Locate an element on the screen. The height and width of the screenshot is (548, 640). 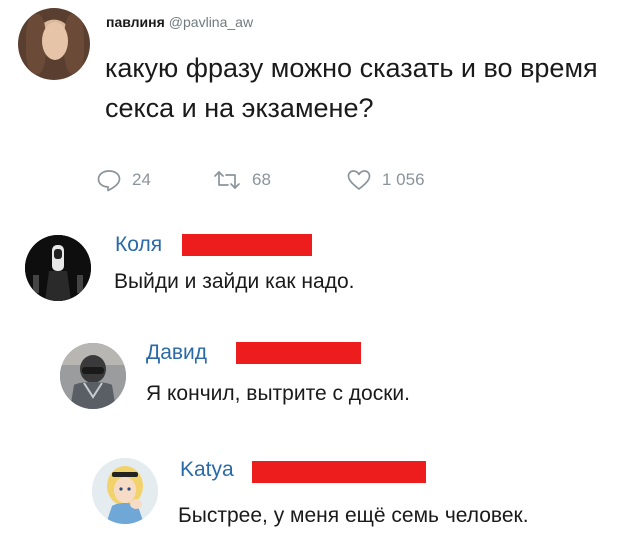
comment-text: Выйди и зайди как надо. is located at coordinates (234, 281).